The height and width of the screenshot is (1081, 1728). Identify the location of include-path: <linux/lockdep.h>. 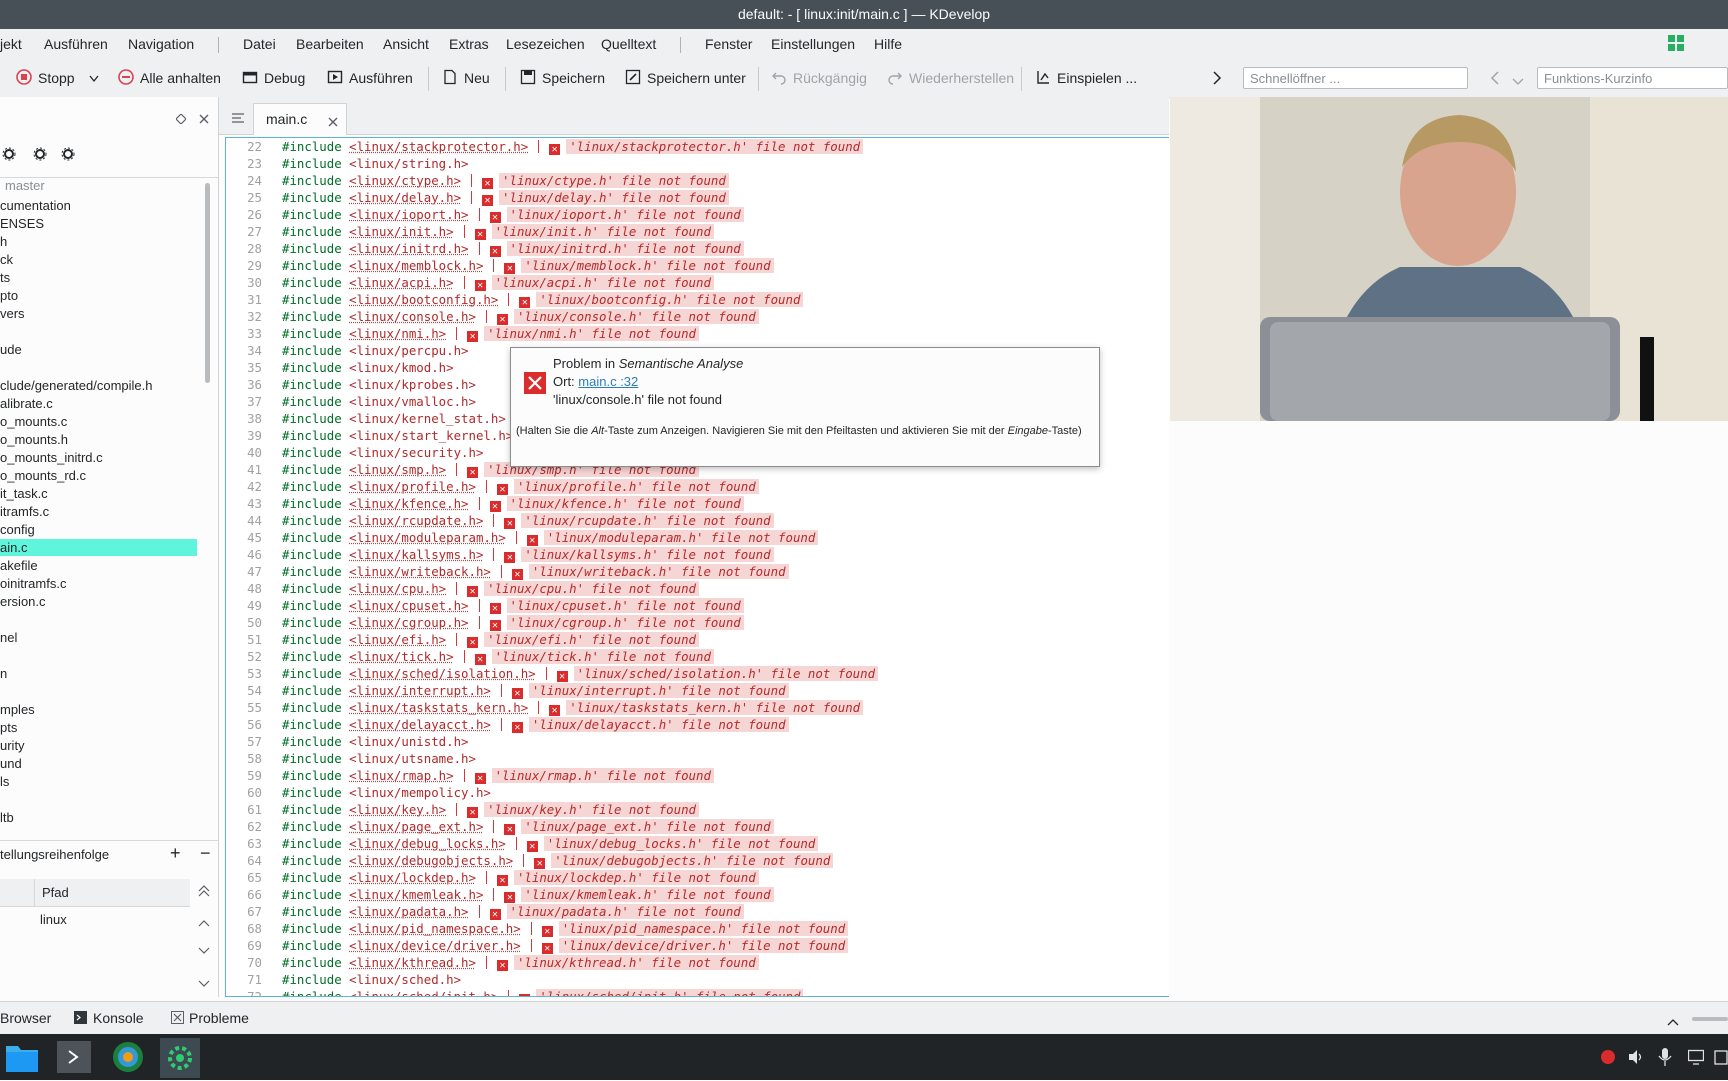
(412, 877).